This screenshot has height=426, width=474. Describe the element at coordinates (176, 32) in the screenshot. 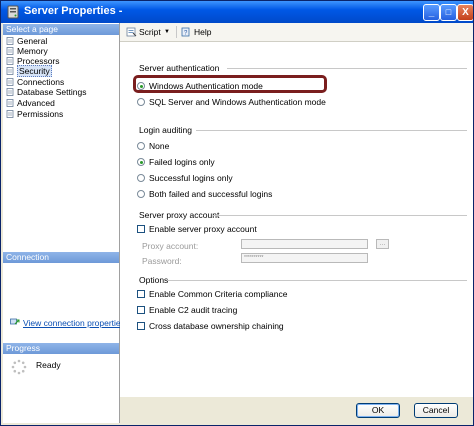

I see `toolbar-separator` at that location.